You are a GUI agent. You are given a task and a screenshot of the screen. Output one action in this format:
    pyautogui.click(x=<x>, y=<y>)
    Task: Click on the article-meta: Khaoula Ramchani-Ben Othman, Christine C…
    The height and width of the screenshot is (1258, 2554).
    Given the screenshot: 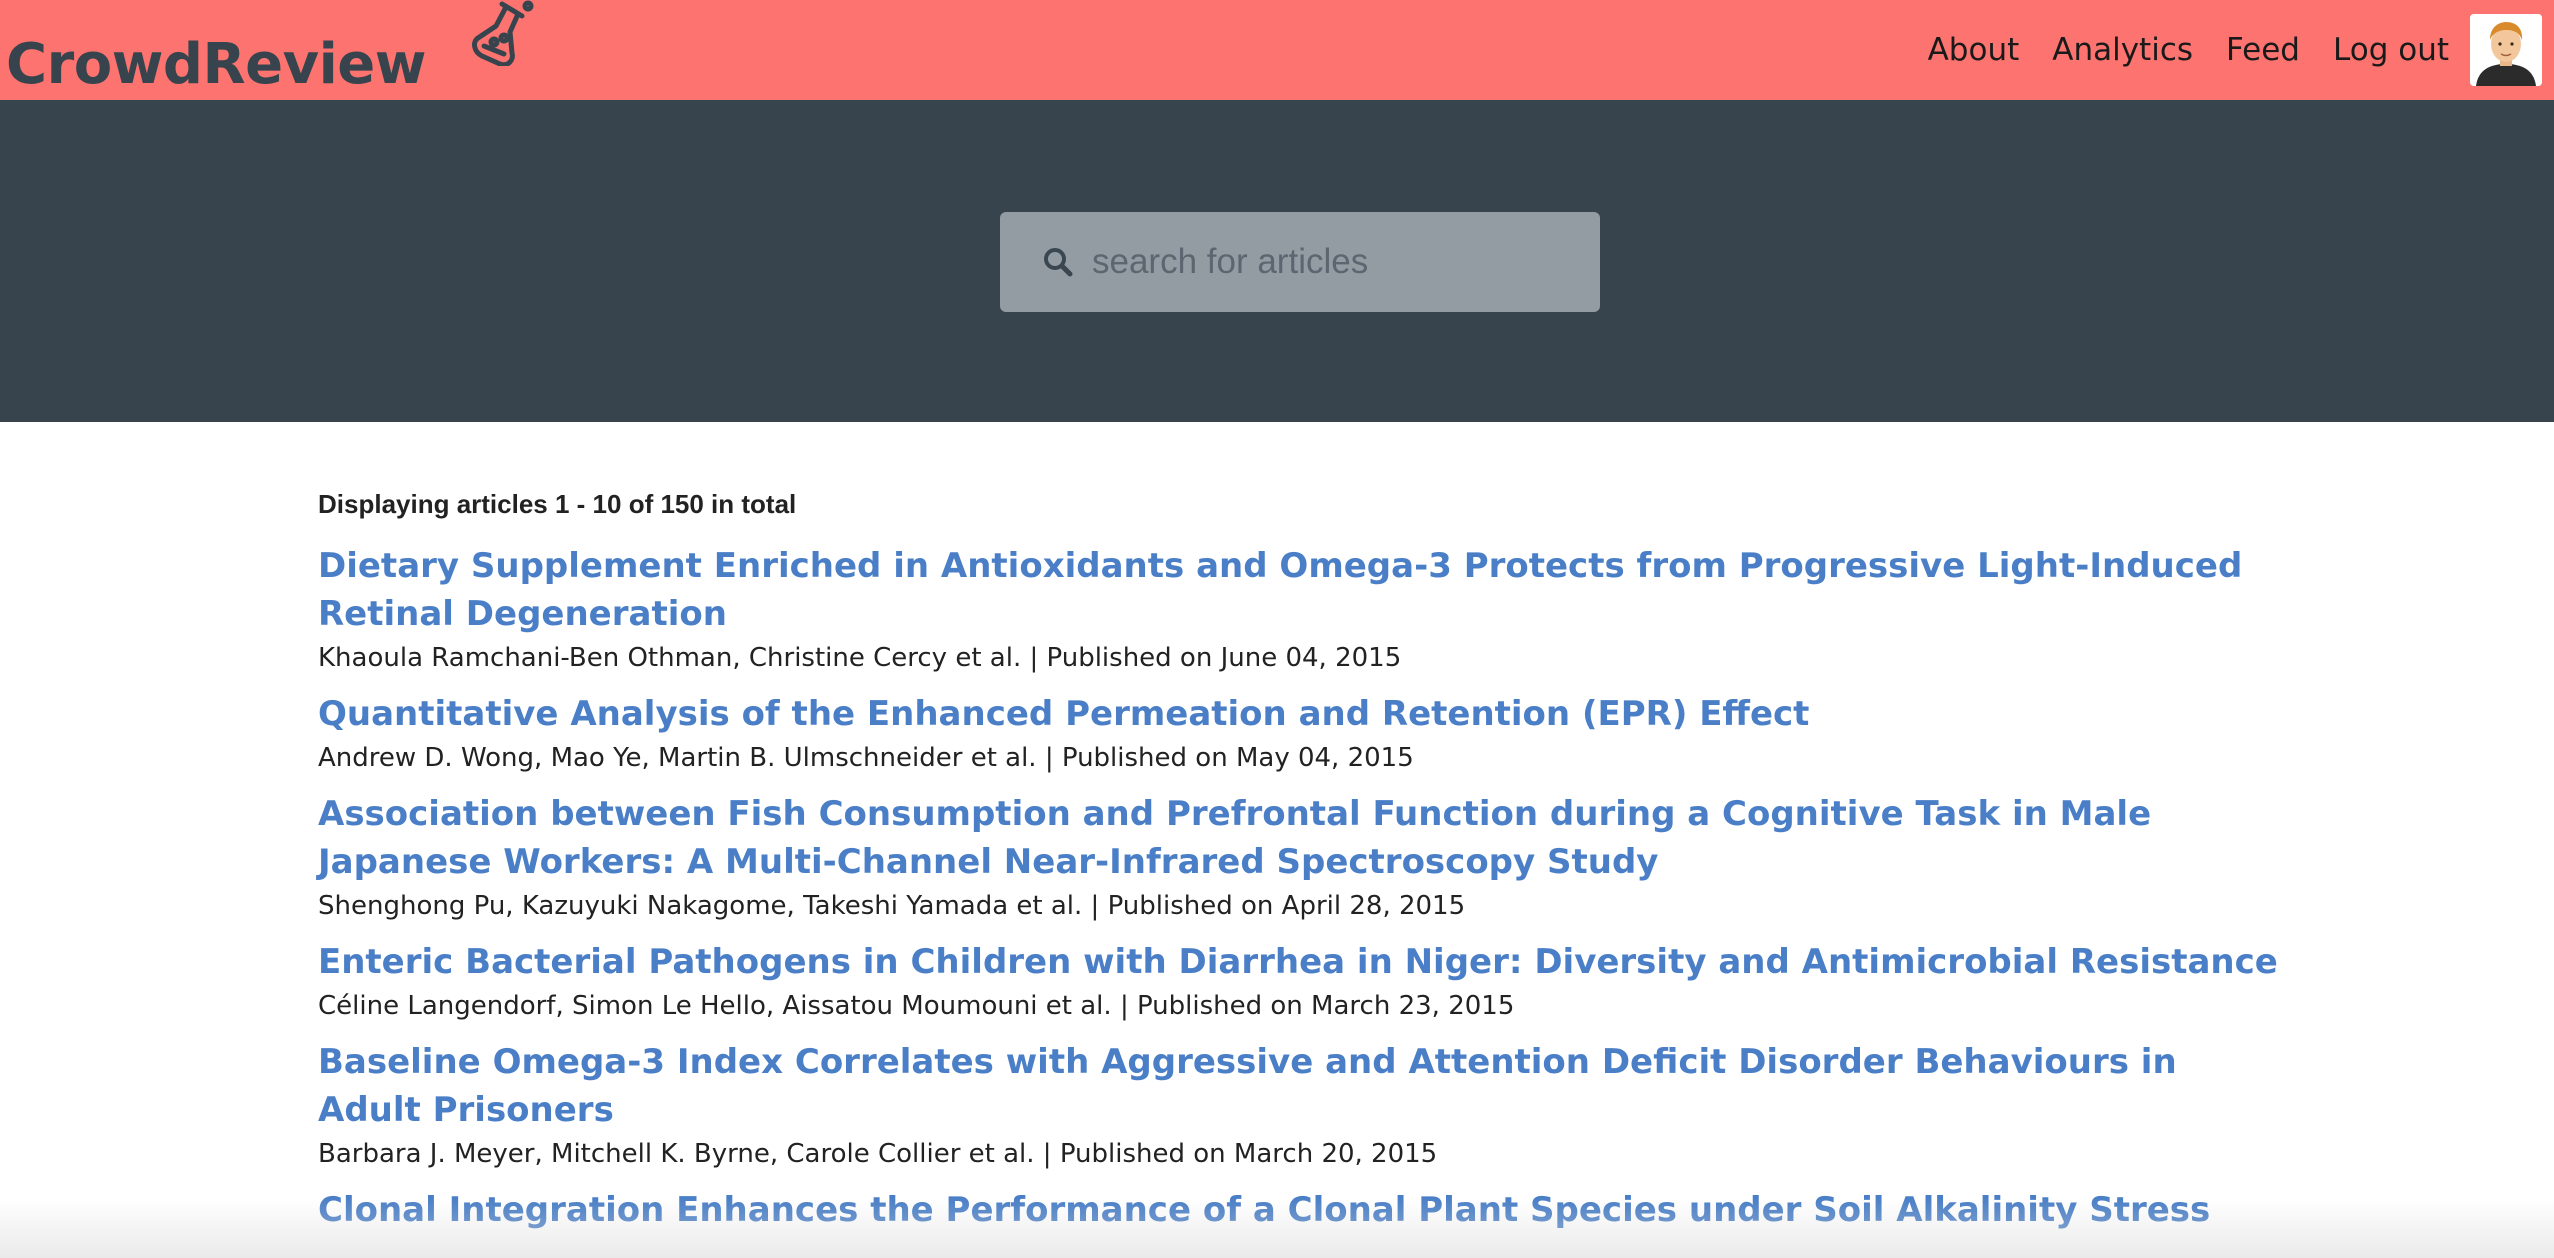 What is the action you would take?
    pyautogui.click(x=860, y=658)
    